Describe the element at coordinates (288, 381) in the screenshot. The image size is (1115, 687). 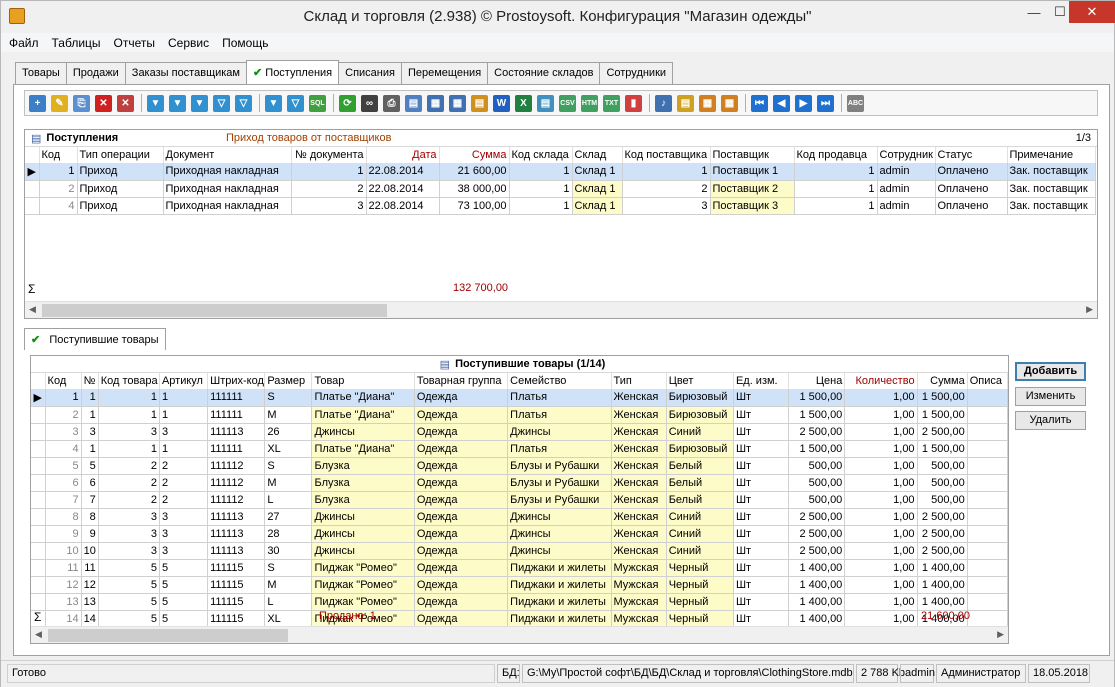
I see `column-header: Размер` at that location.